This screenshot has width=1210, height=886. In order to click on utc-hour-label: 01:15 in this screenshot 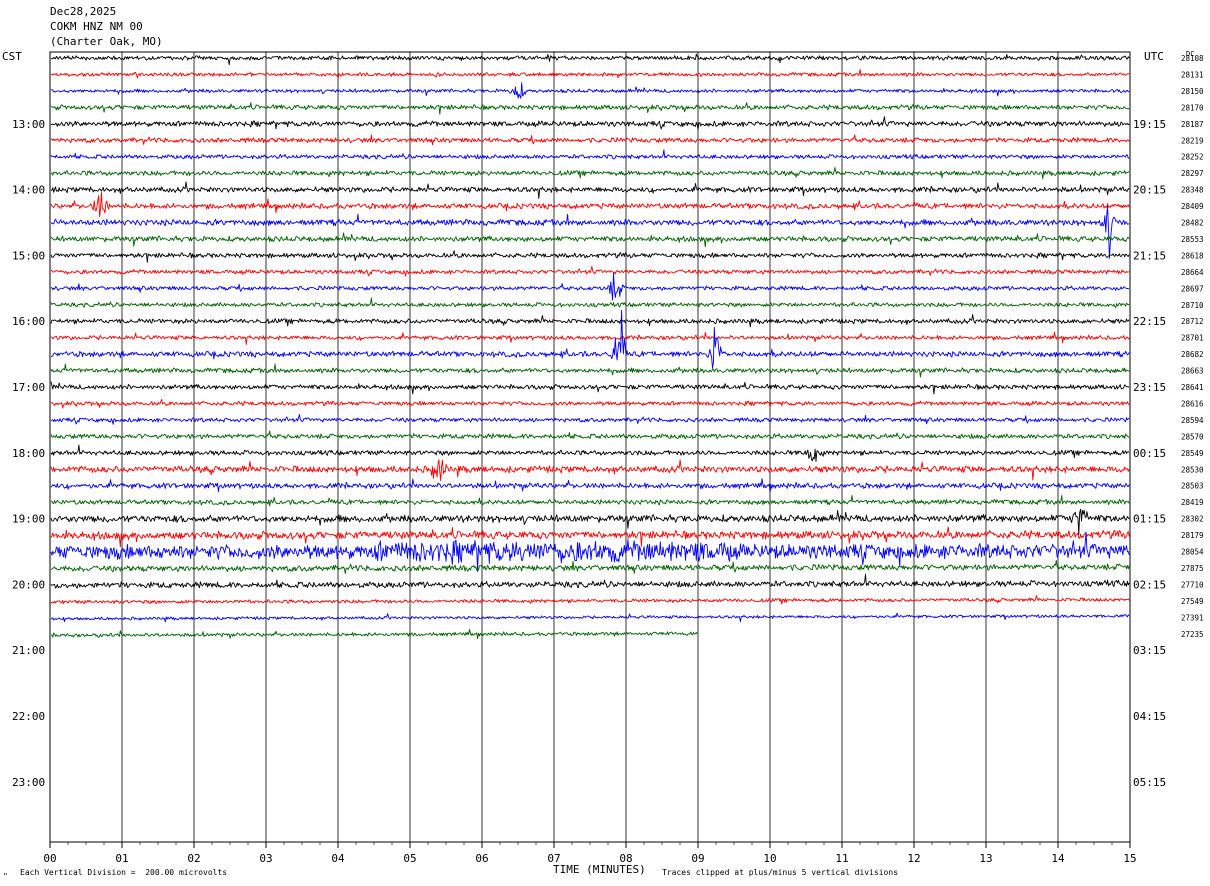, I will do `click(1149, 519)`.